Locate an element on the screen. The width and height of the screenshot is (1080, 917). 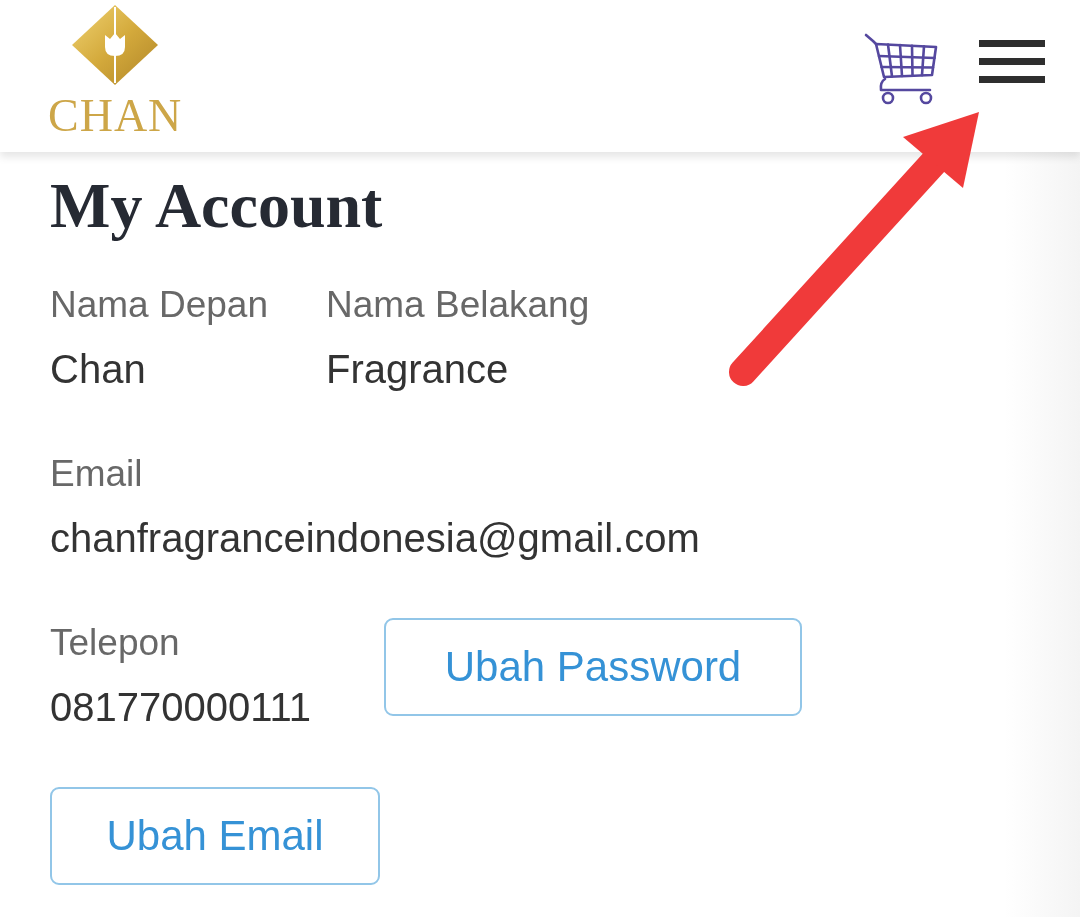
brand-name: CHAN is located at coordinates (115, 116).